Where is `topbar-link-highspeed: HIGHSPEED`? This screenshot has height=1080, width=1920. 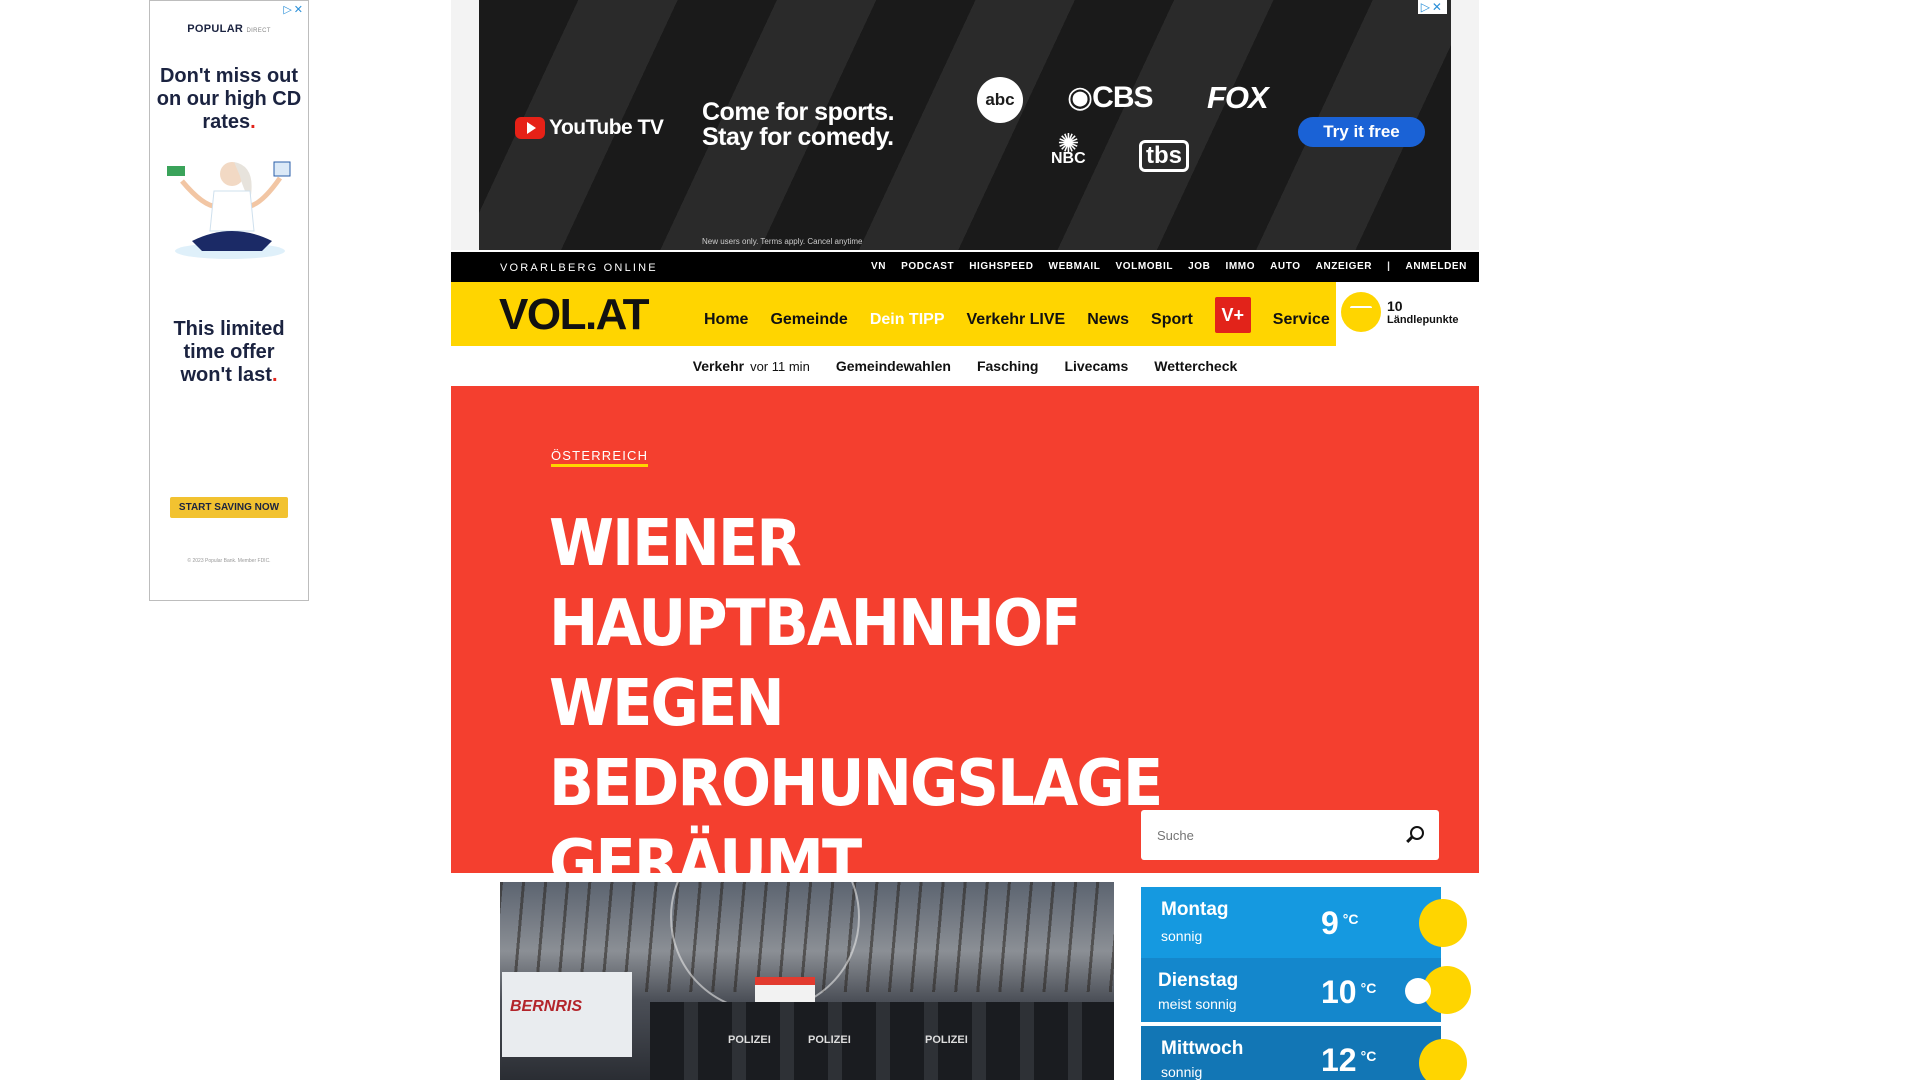 topbar-link-highspeed: HIGHSPEED is located at coordinates (1001, 266).